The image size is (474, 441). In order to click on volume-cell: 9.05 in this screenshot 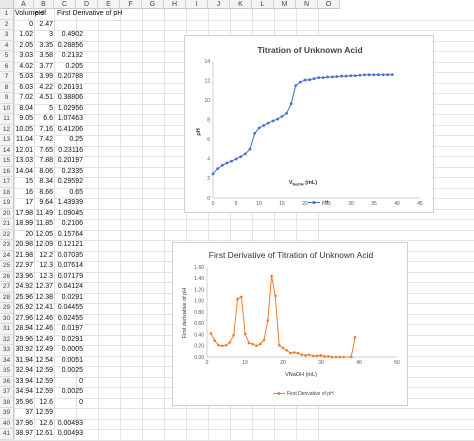, I will do `click(24, 119)`.